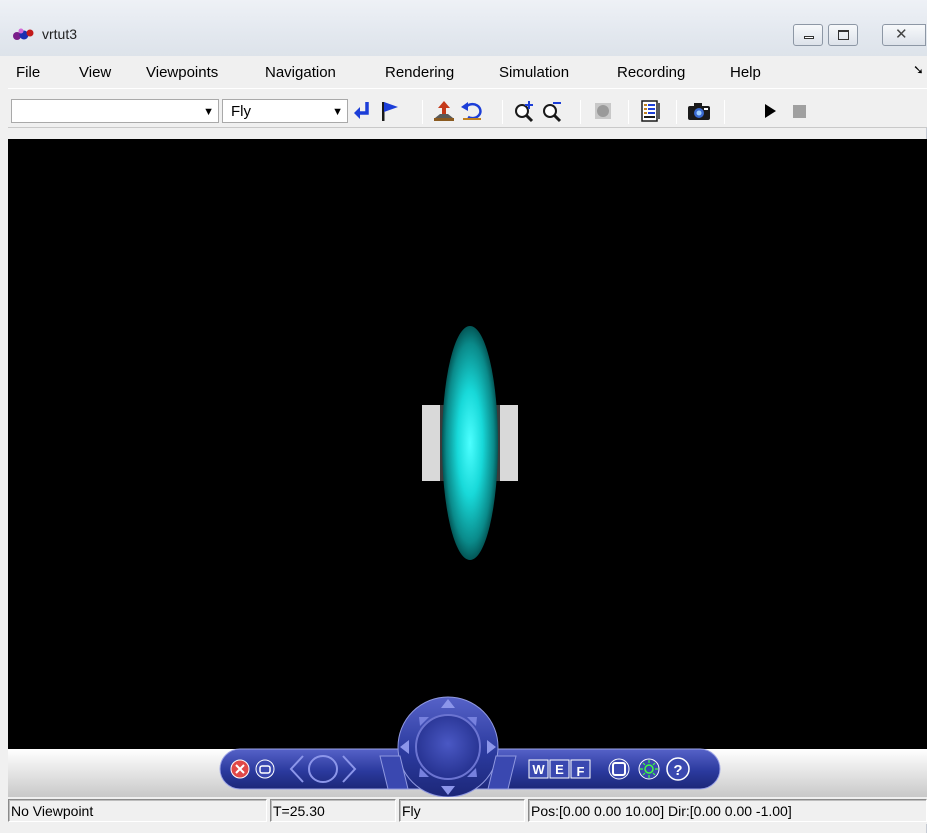  What do you see at coordinates (60, 34) in the screenshot?
I see `window-title: vrtut3` at bounding box center [60, 34].